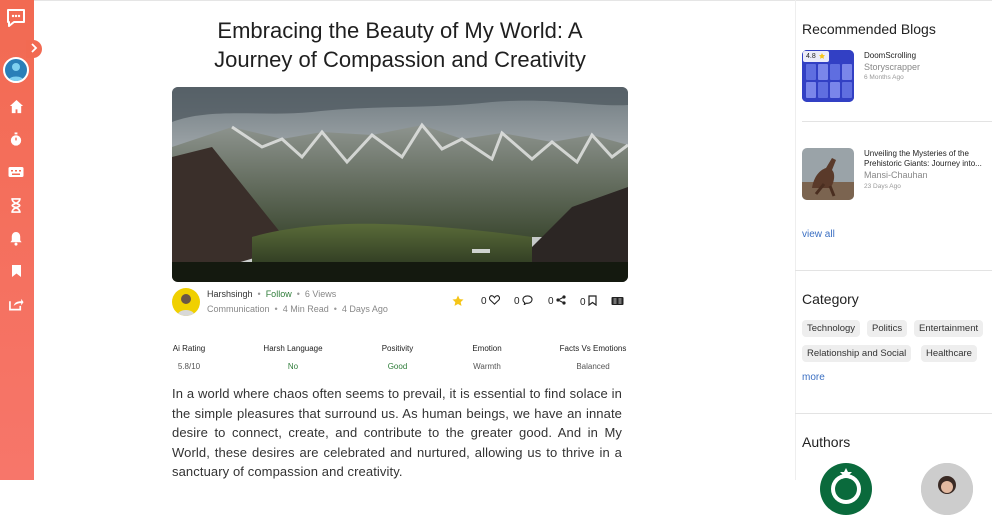 The height and width of the screenshot is (515, 992). What do you see at coordinates (560, 301) in the screenshot?
I see `share-icon` at bounding box center [560, 301].